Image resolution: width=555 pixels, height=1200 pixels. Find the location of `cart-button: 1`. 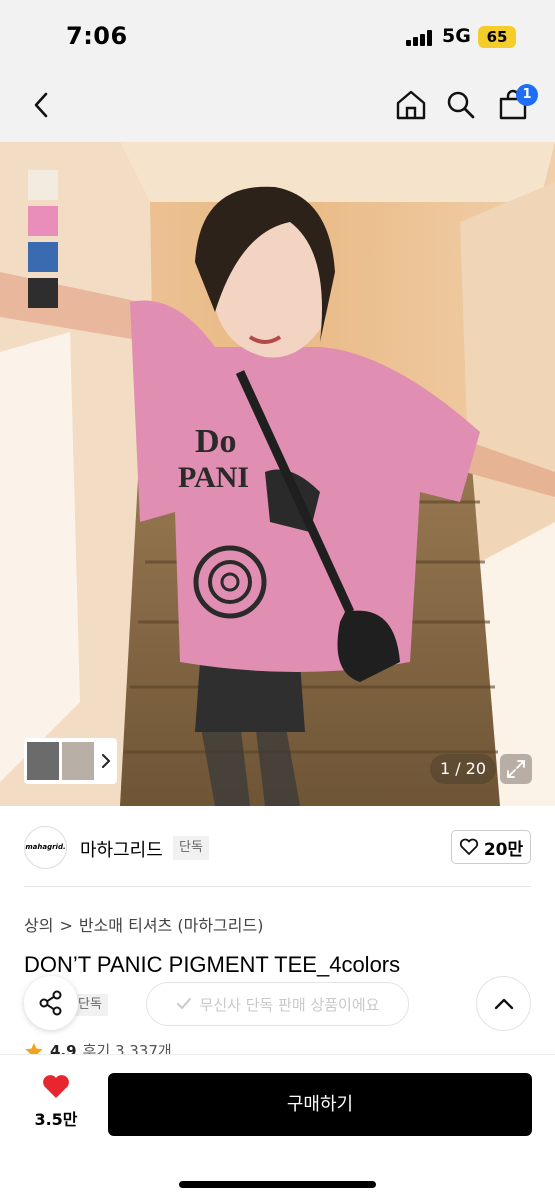

cart-button: 1 is located at coordinates (513, 105).